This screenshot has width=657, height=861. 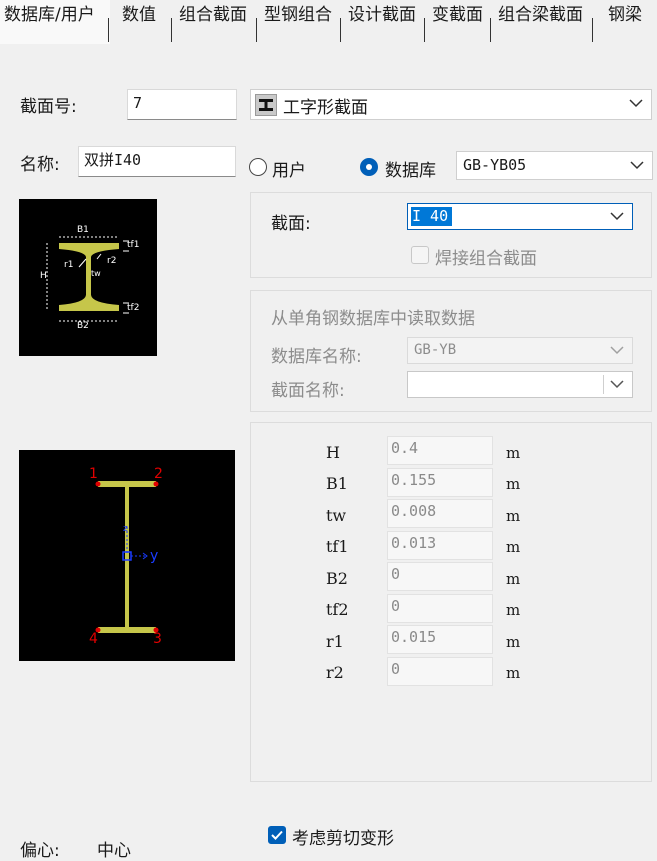 What do you see at coordinates (93, 474) in the screenshot?
I see `point-label-1: 1` at bounding box center [93, 474].